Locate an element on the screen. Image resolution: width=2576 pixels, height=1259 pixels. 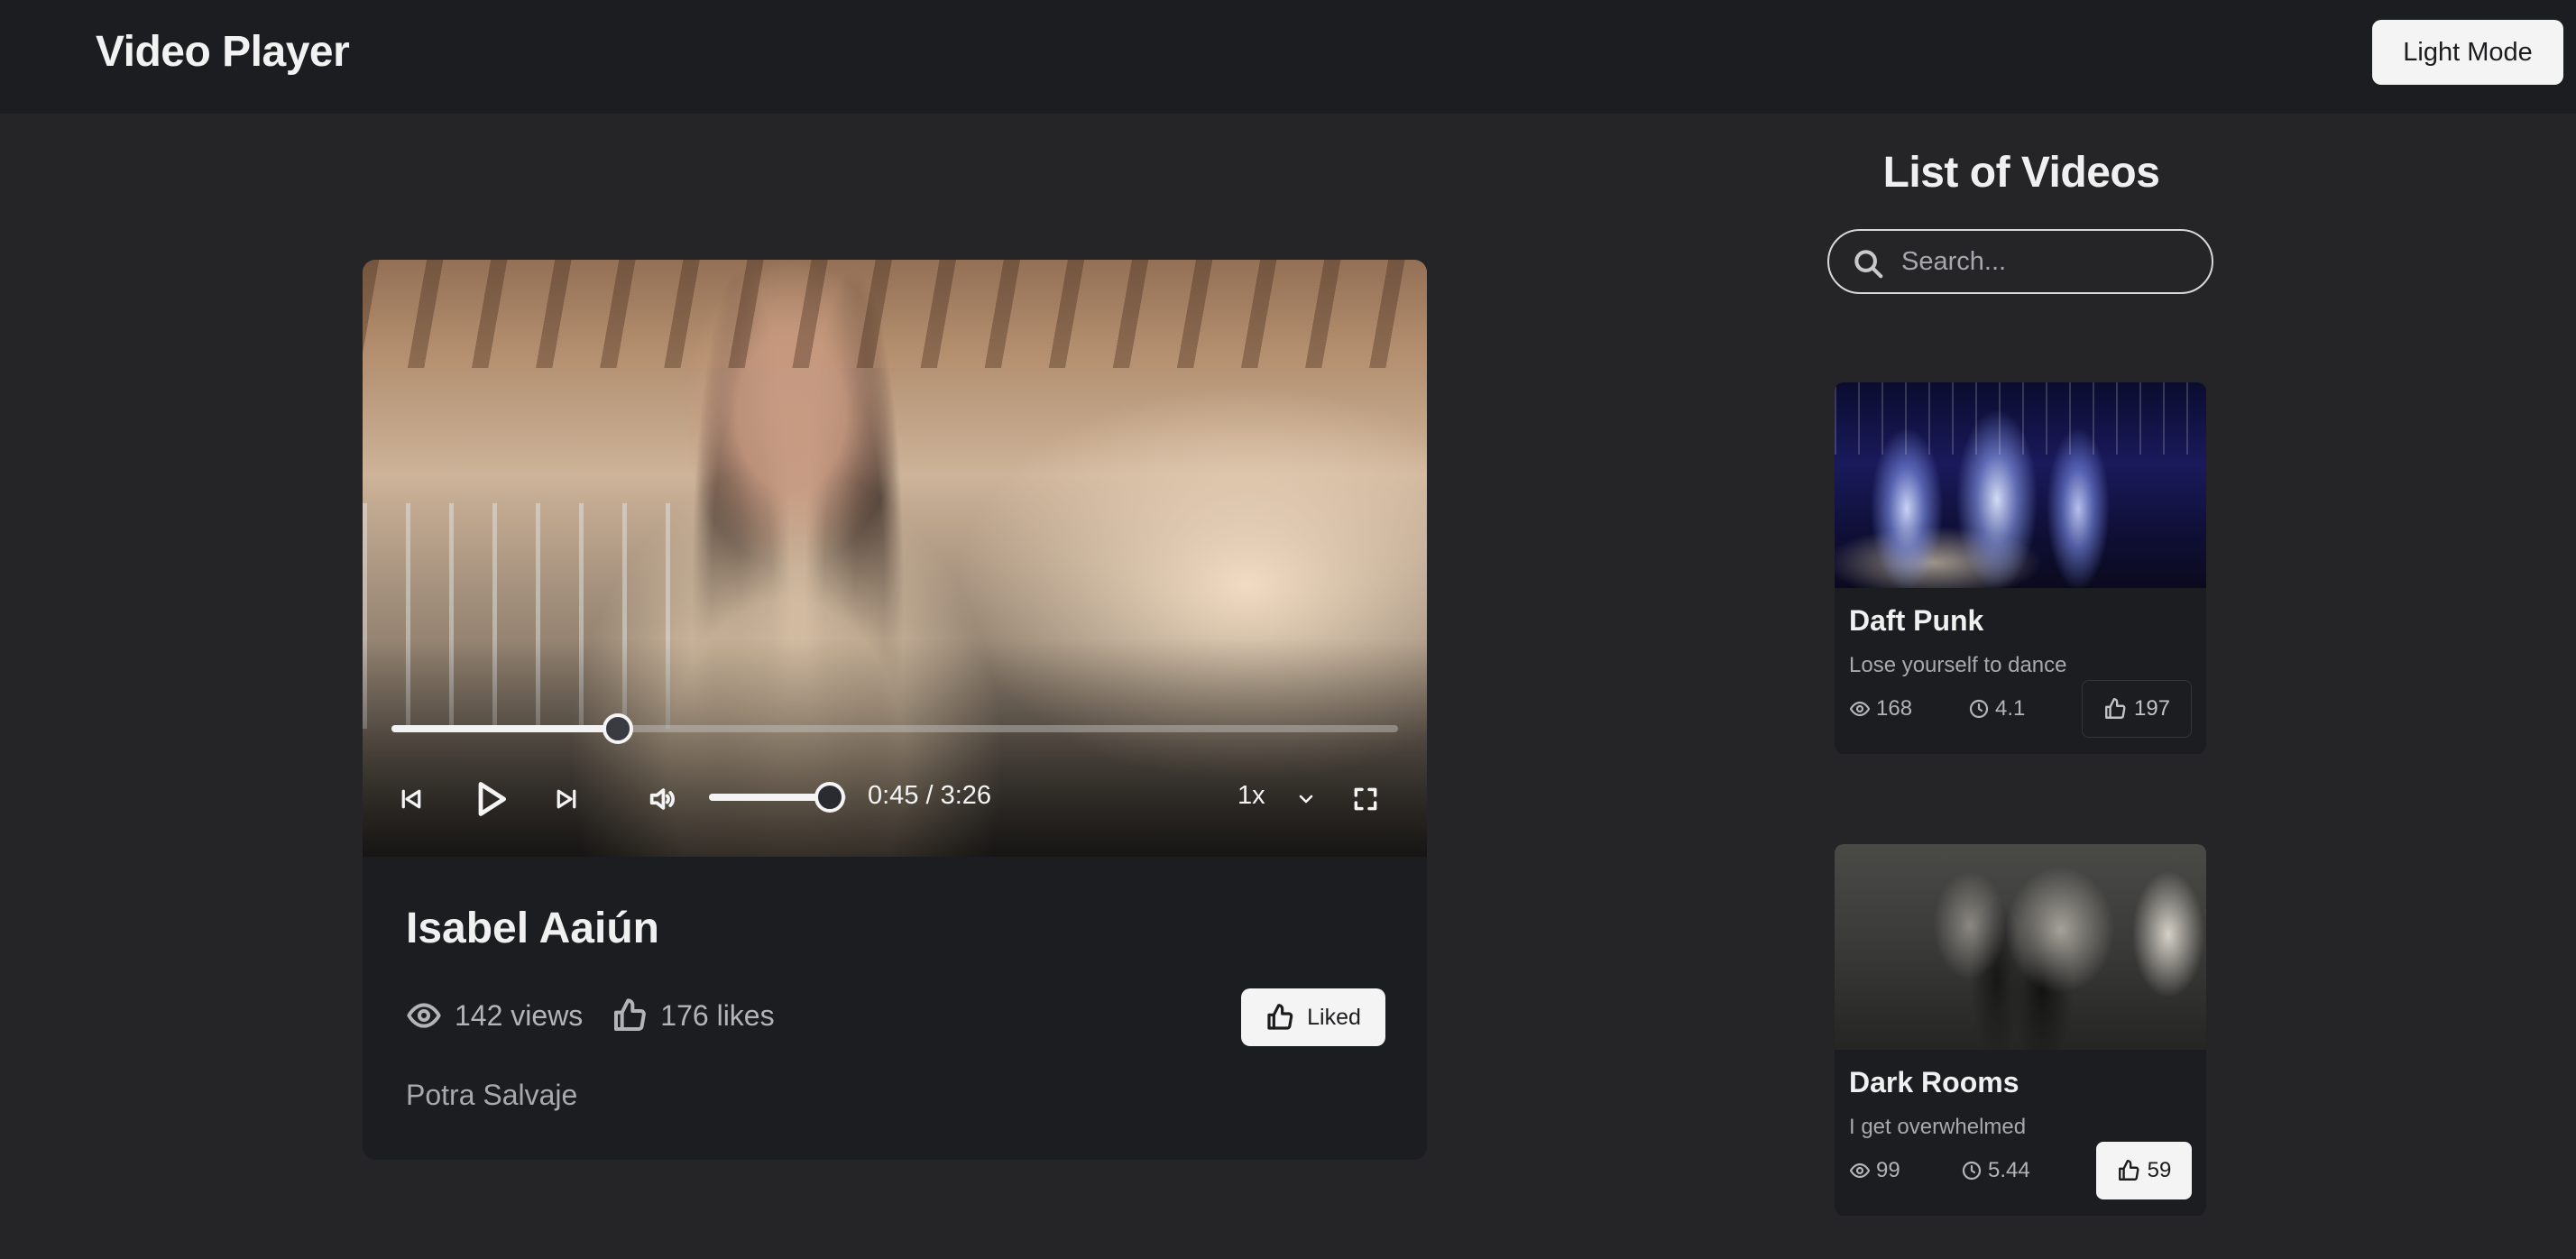
video-list-item-description: I get overwhelmed is located at coordinates (1938, 1127).